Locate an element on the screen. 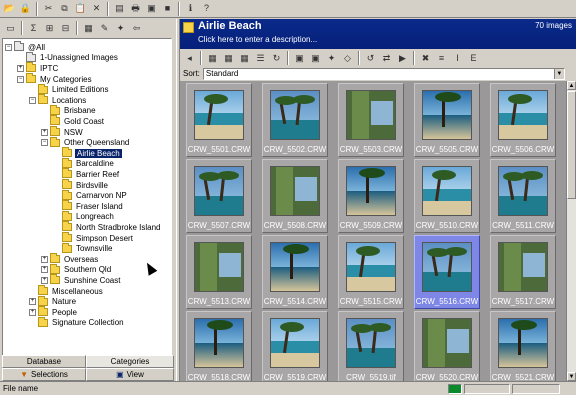 The width and height of the screenshot is (576, 395). right-view-grid-large-button: ▦ is located at coordinates (244, 58).